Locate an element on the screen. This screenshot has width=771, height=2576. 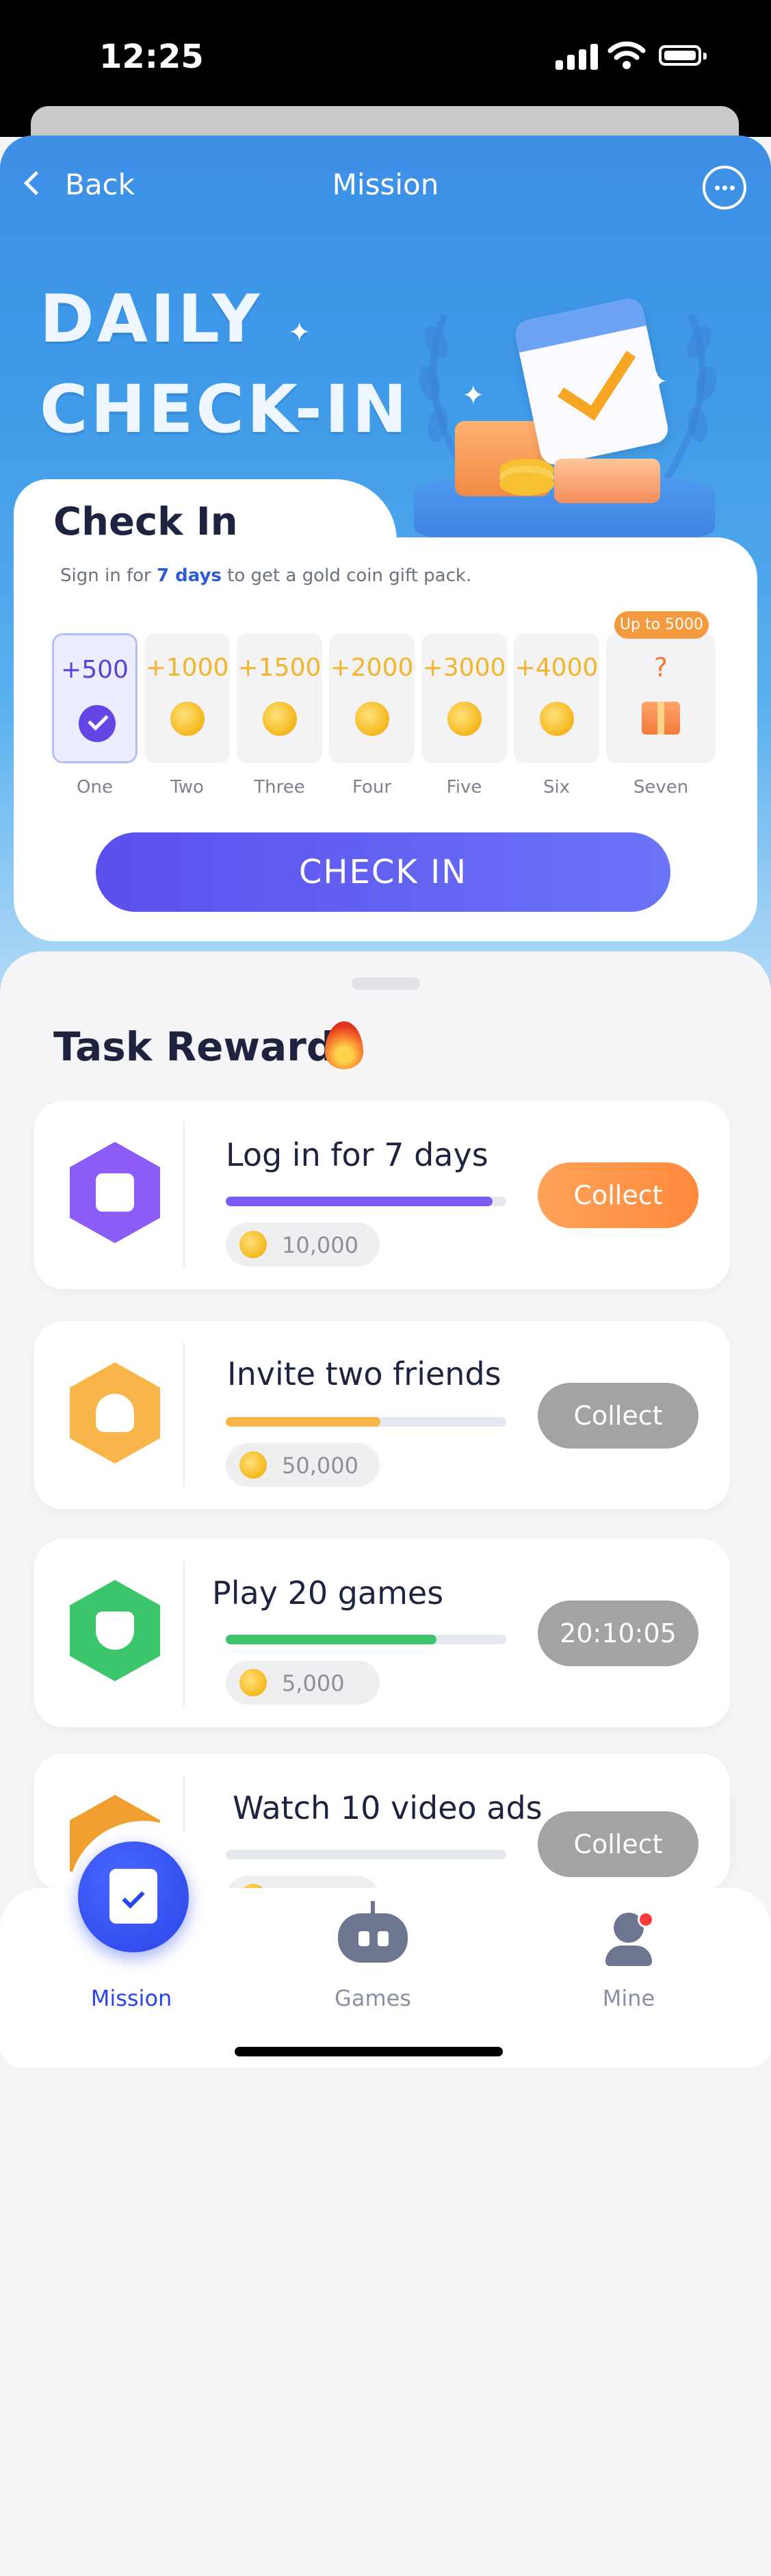
day-one: +500 is located at coordinates (95, 698).